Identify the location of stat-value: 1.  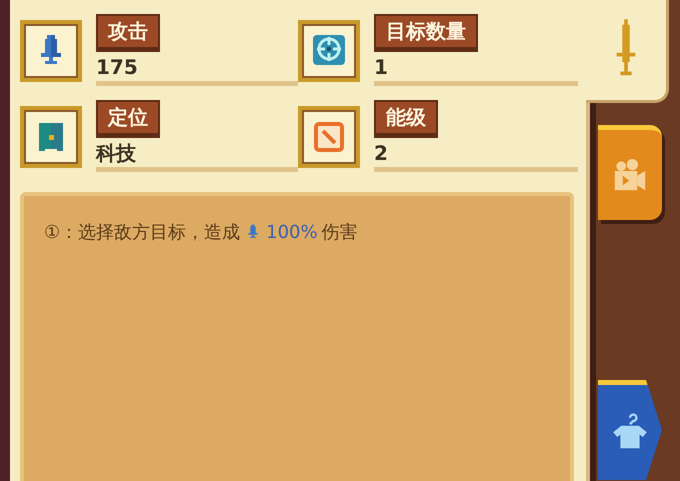
(381, 67).